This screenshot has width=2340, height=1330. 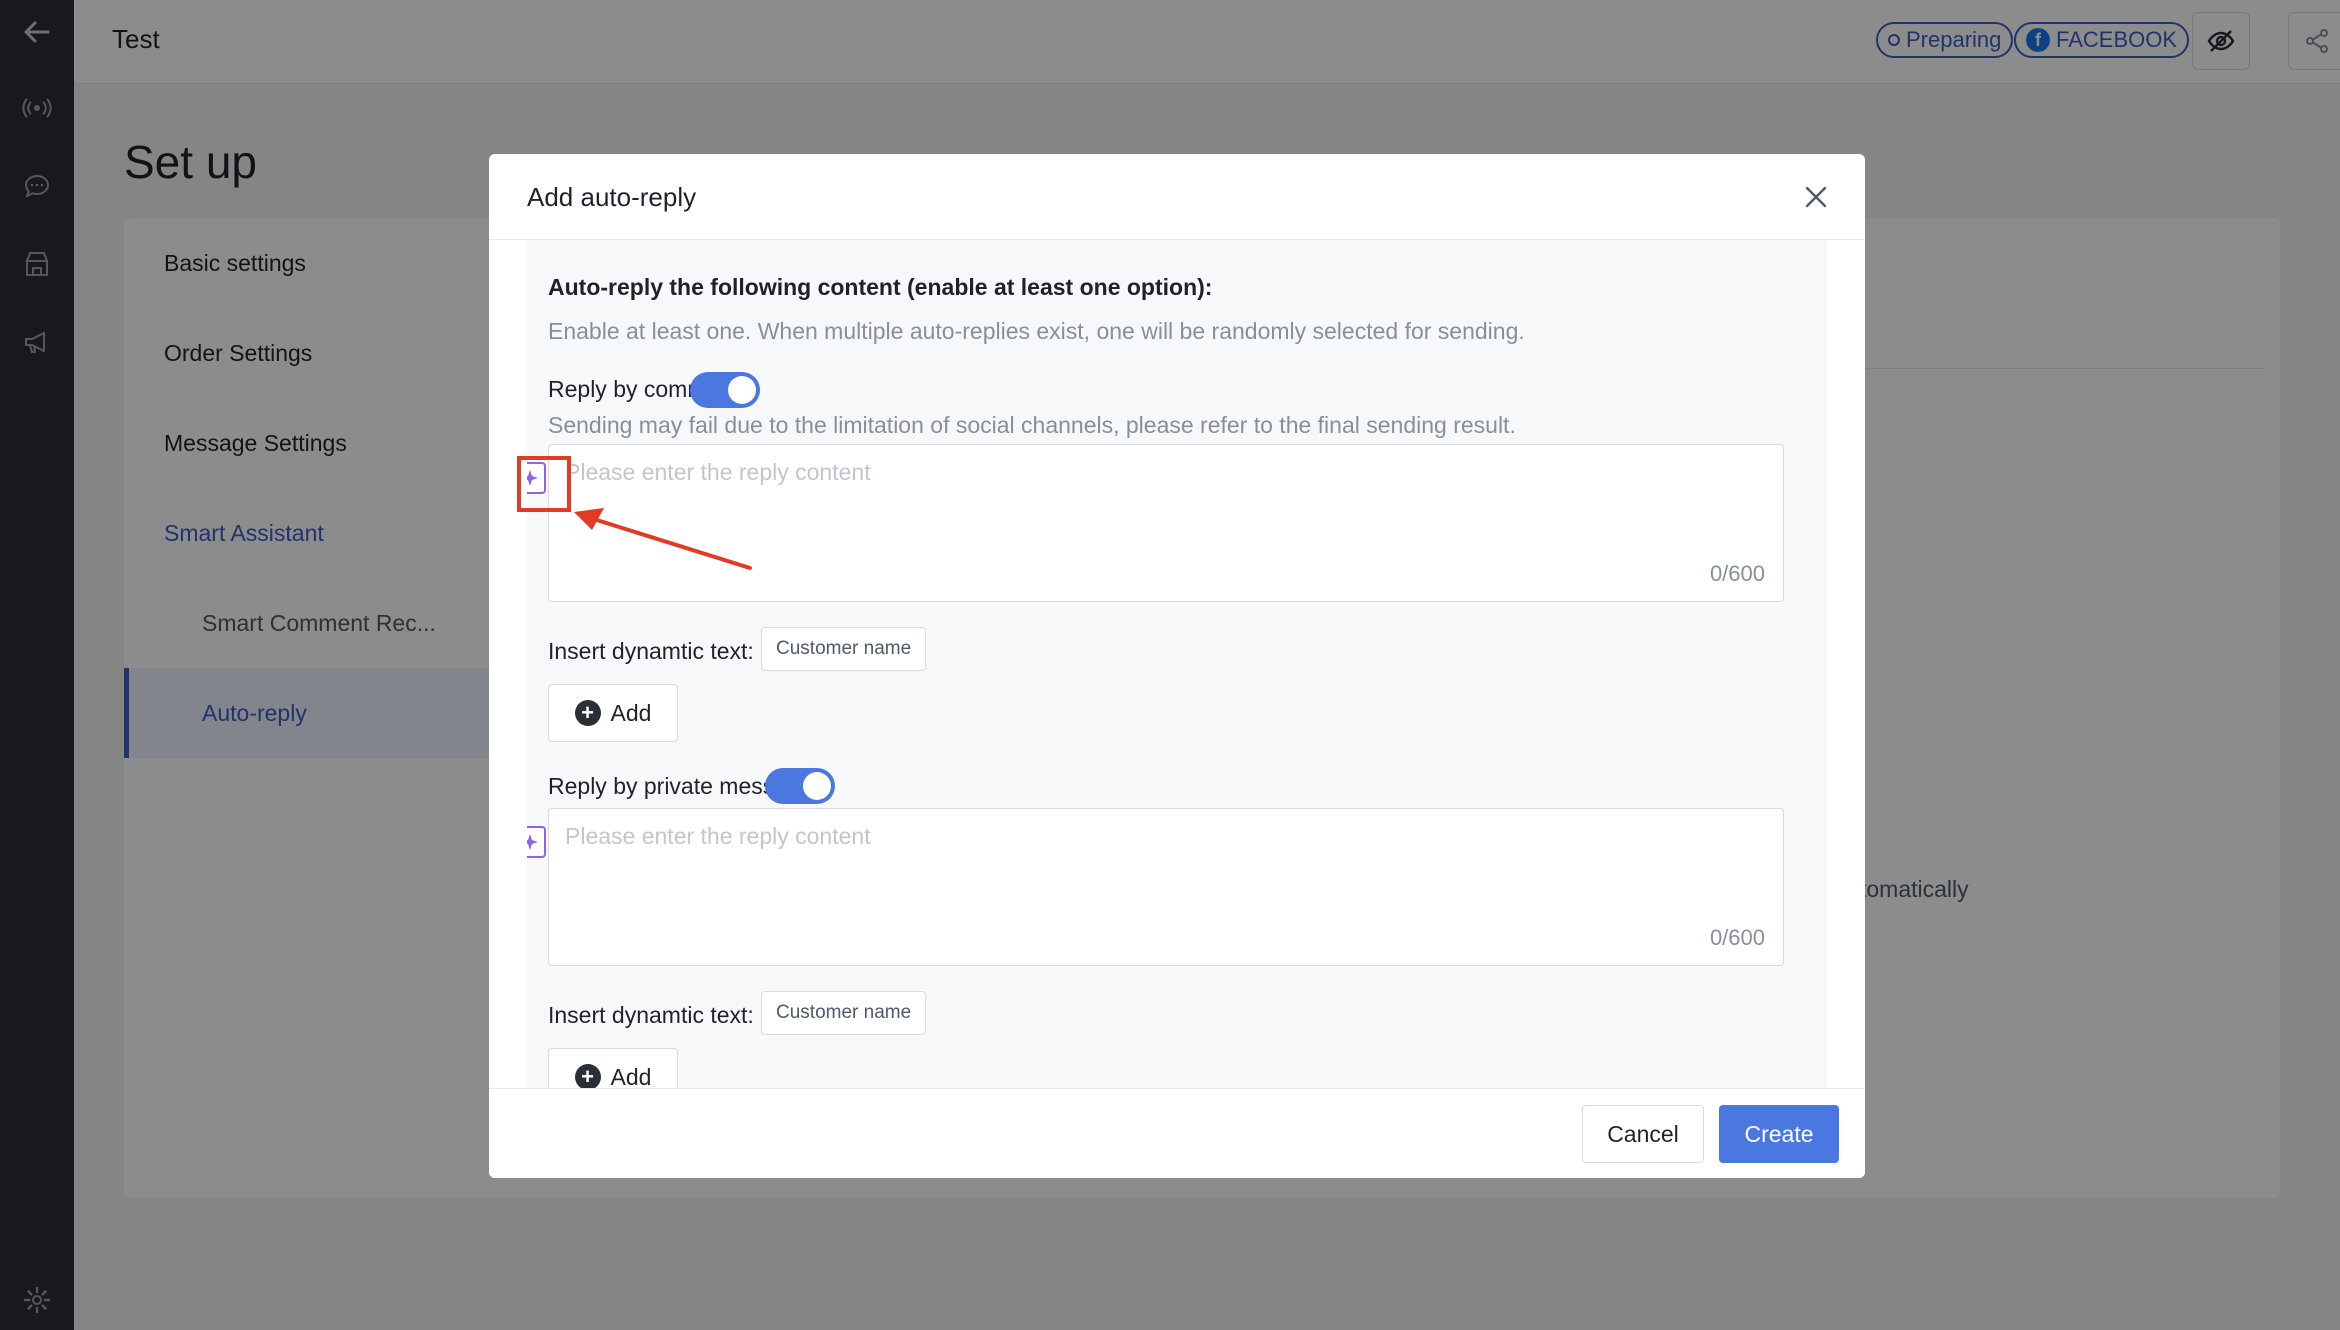 I want to click on comment-char-count: 0/600, so click(x=1737, y=573).